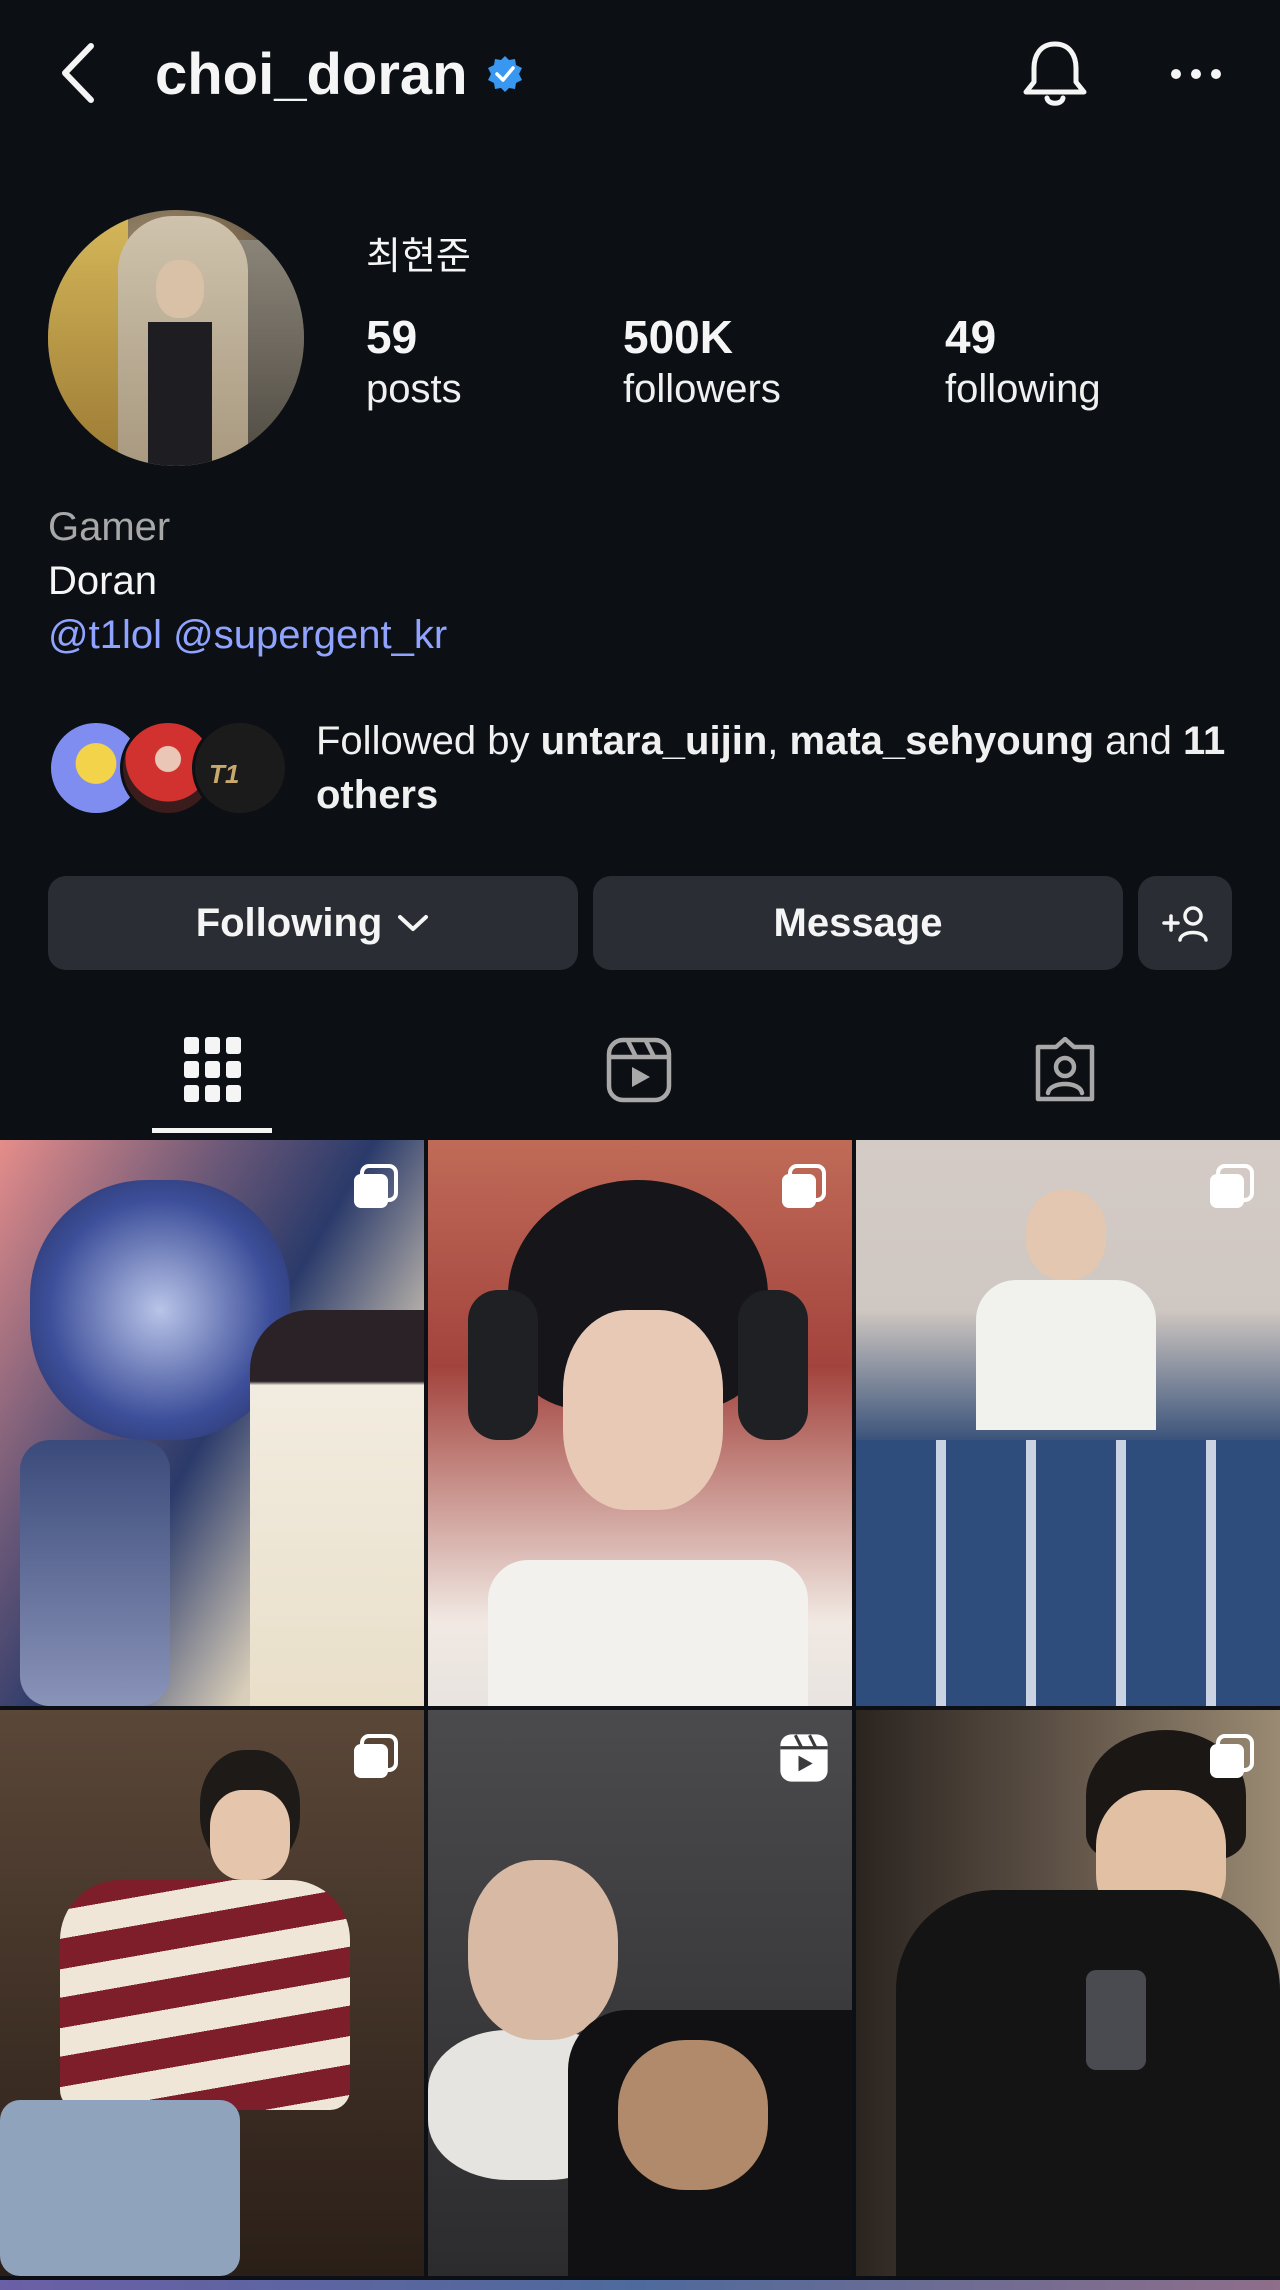 Image resolution: width=1280 pixels, height=2290 pixels. I want to click on add-user-icon, so click(1185, 923).